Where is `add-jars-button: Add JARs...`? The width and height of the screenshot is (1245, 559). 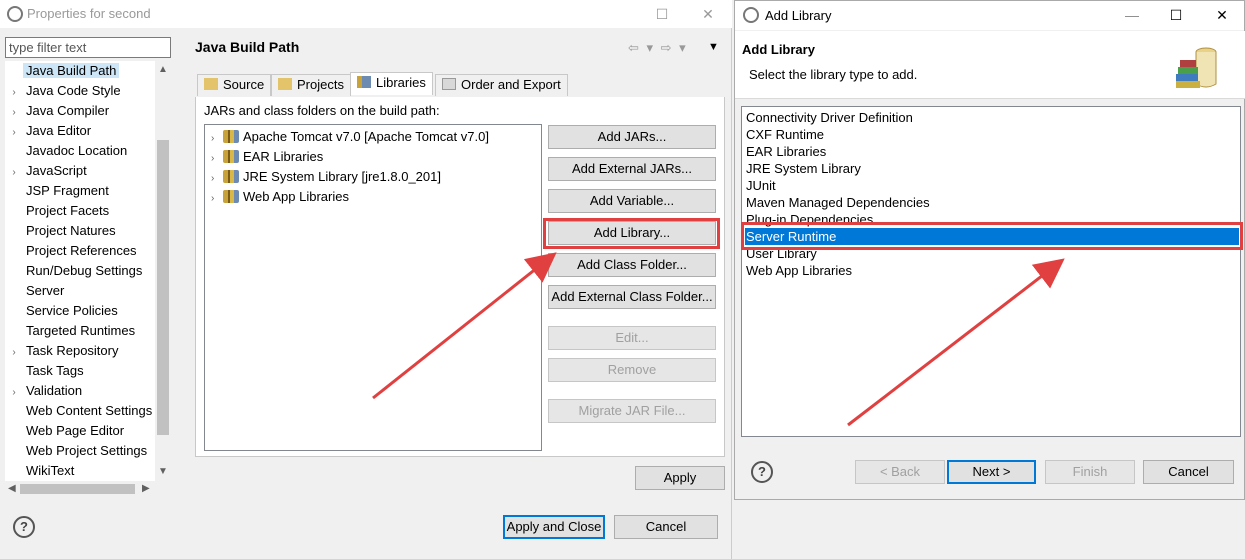 add-jars-button: Add JARs... is located at coordinates (632, 137).